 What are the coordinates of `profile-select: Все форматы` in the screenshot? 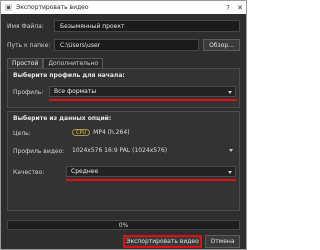 It's located at (142, 91).